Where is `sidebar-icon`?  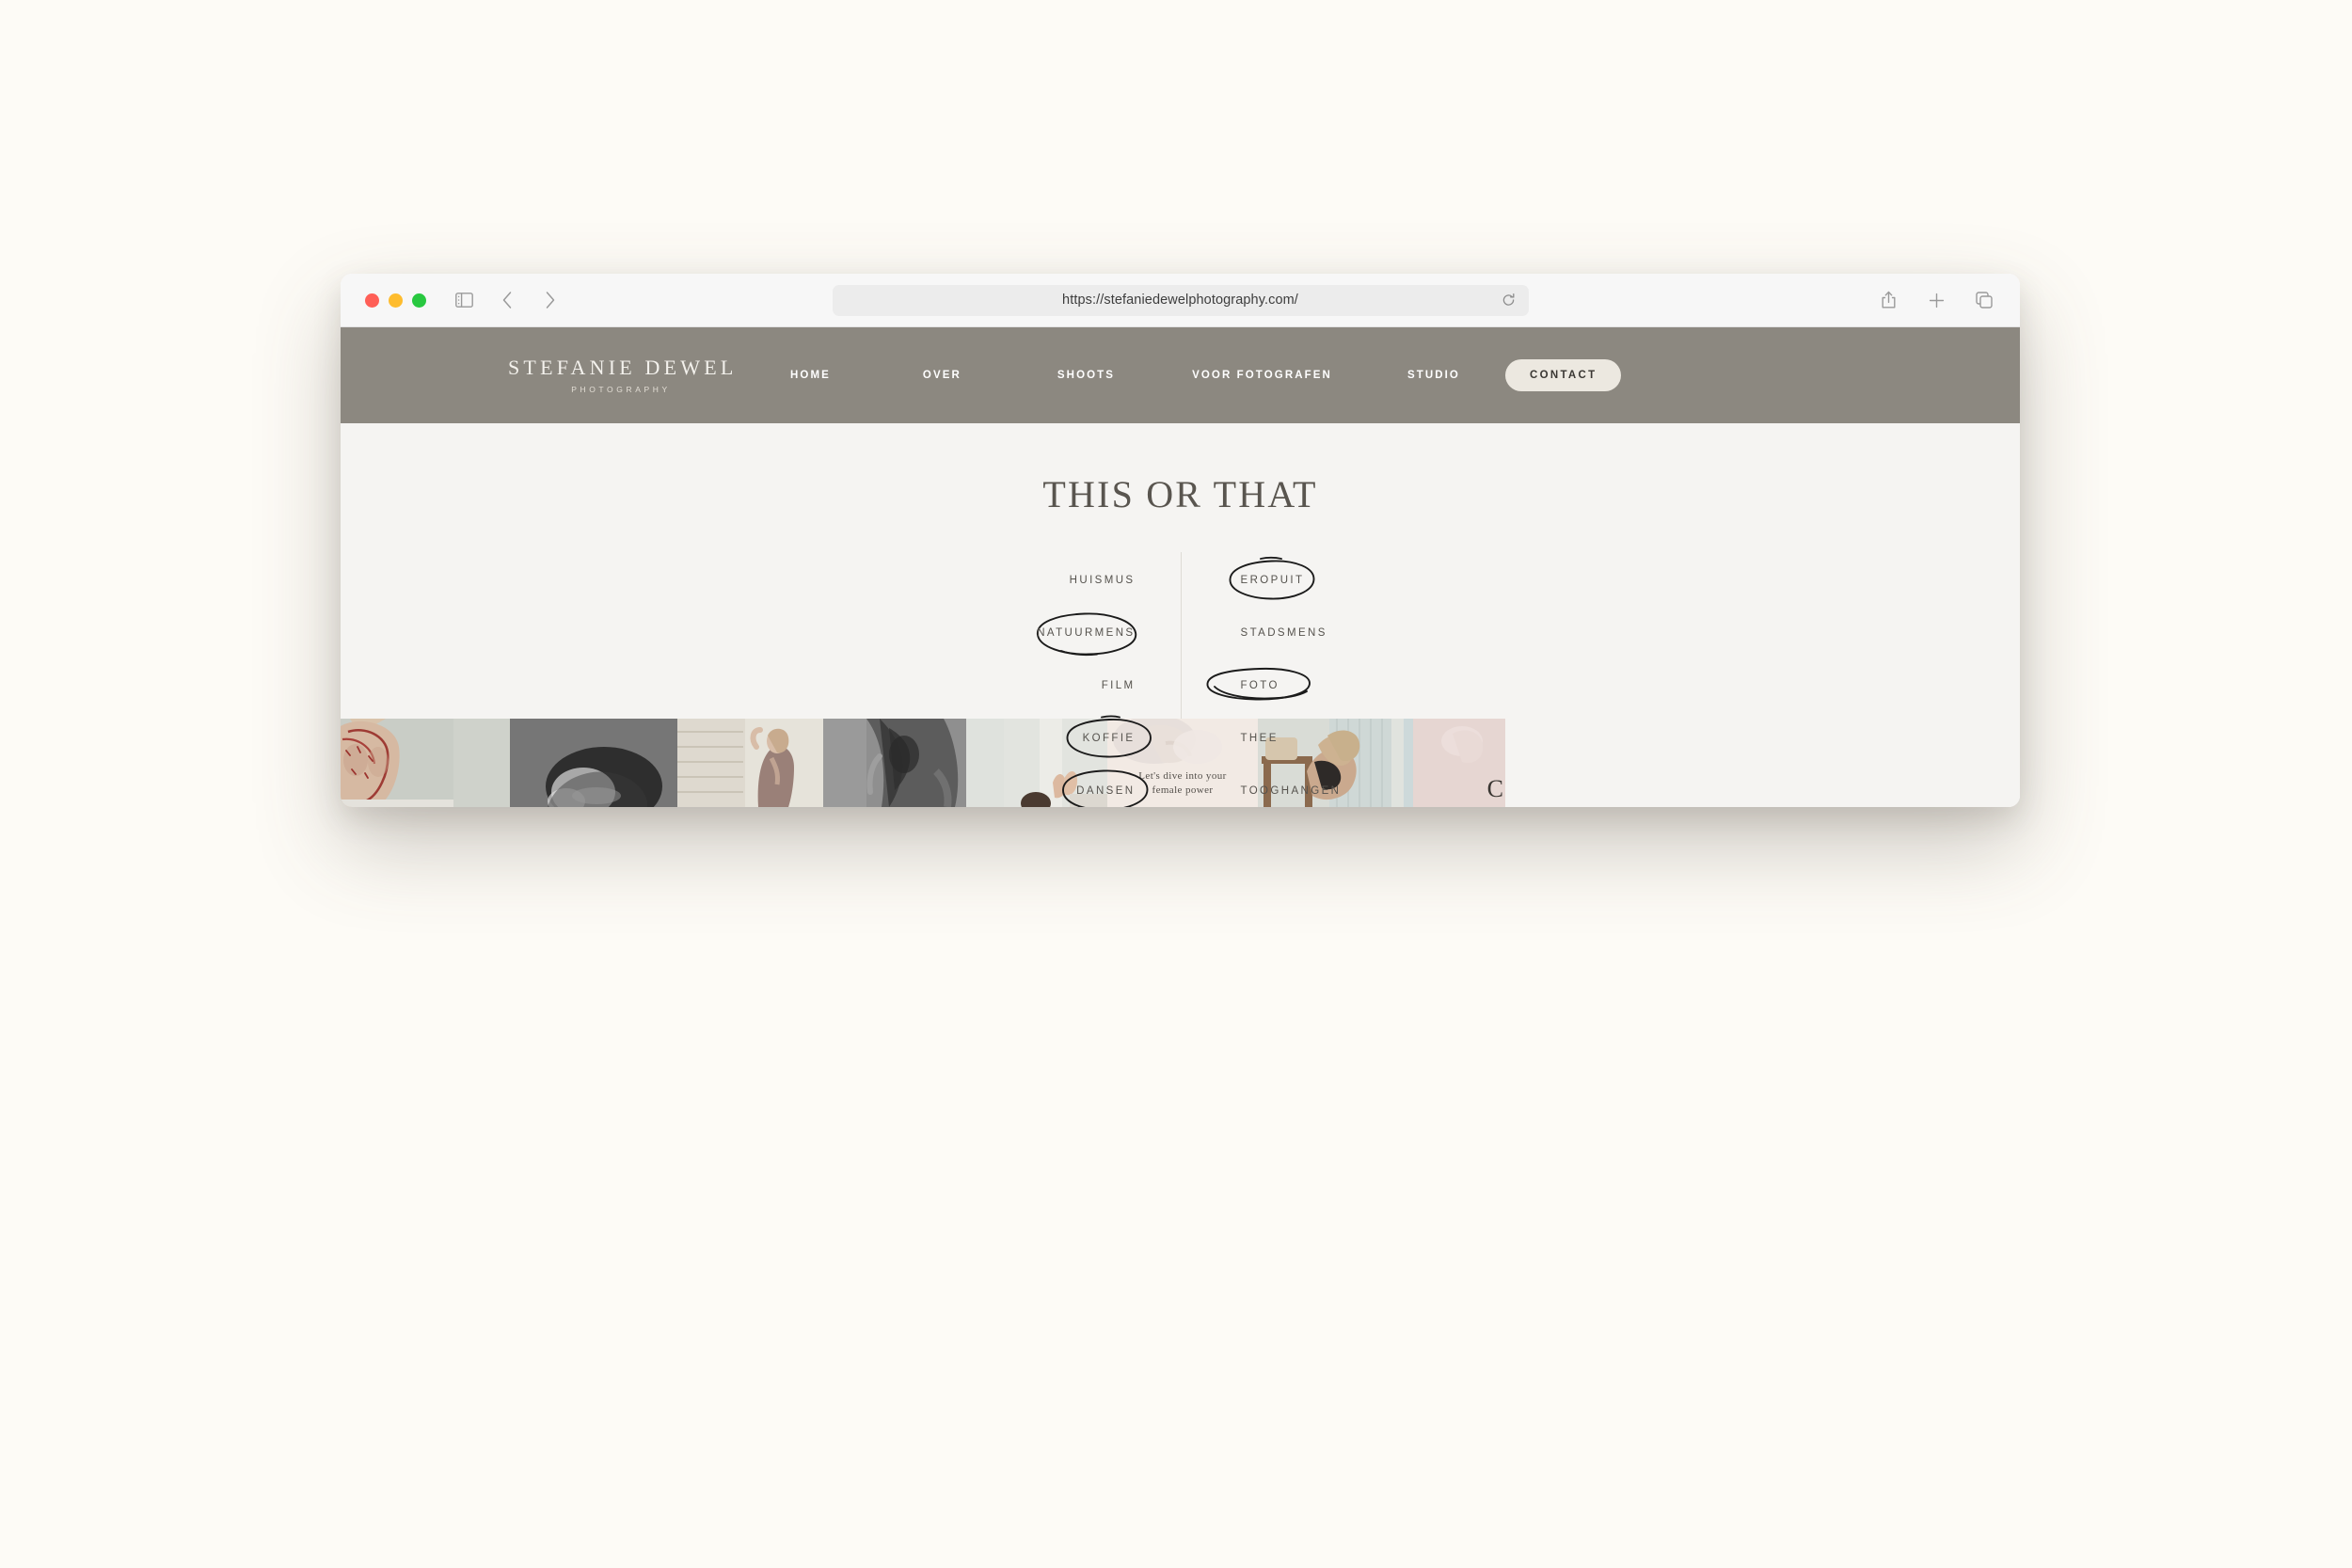
sidebar-icon is located at coordinates (464, 300).